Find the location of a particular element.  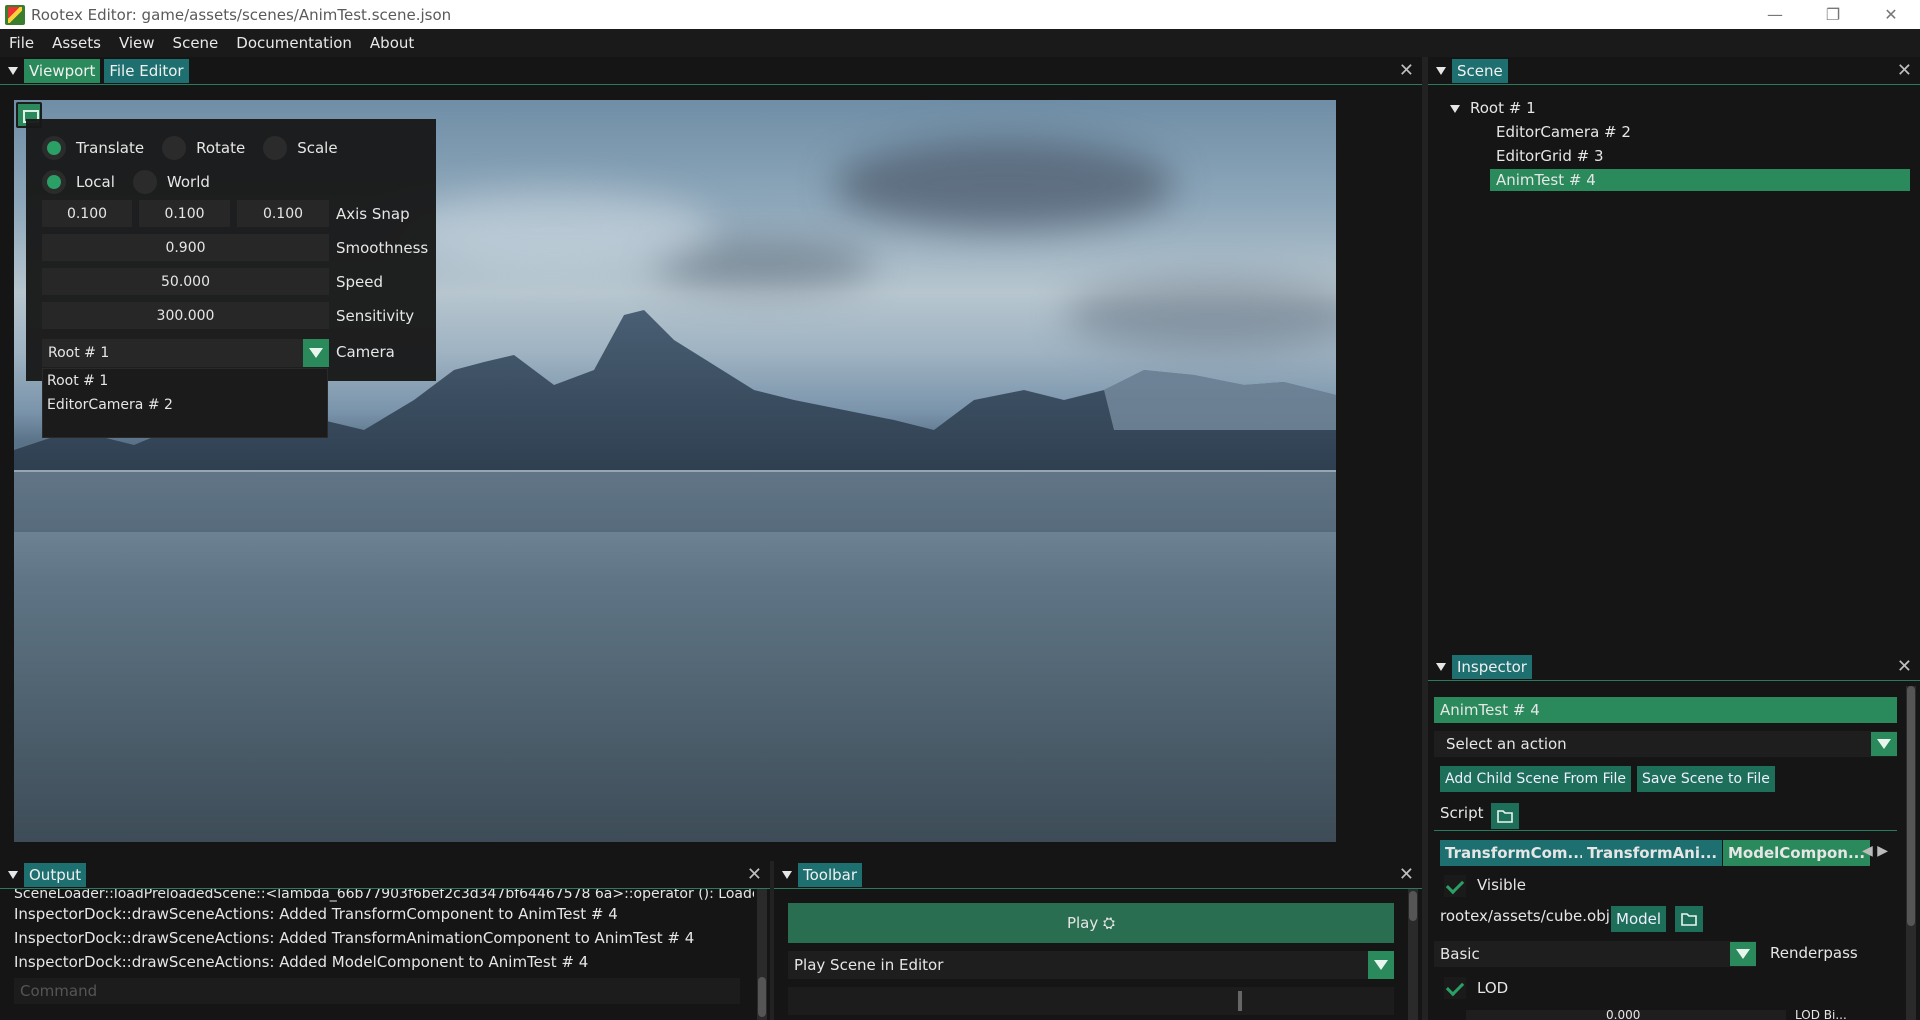

command-input: Command is located at coordinates (377, 991).